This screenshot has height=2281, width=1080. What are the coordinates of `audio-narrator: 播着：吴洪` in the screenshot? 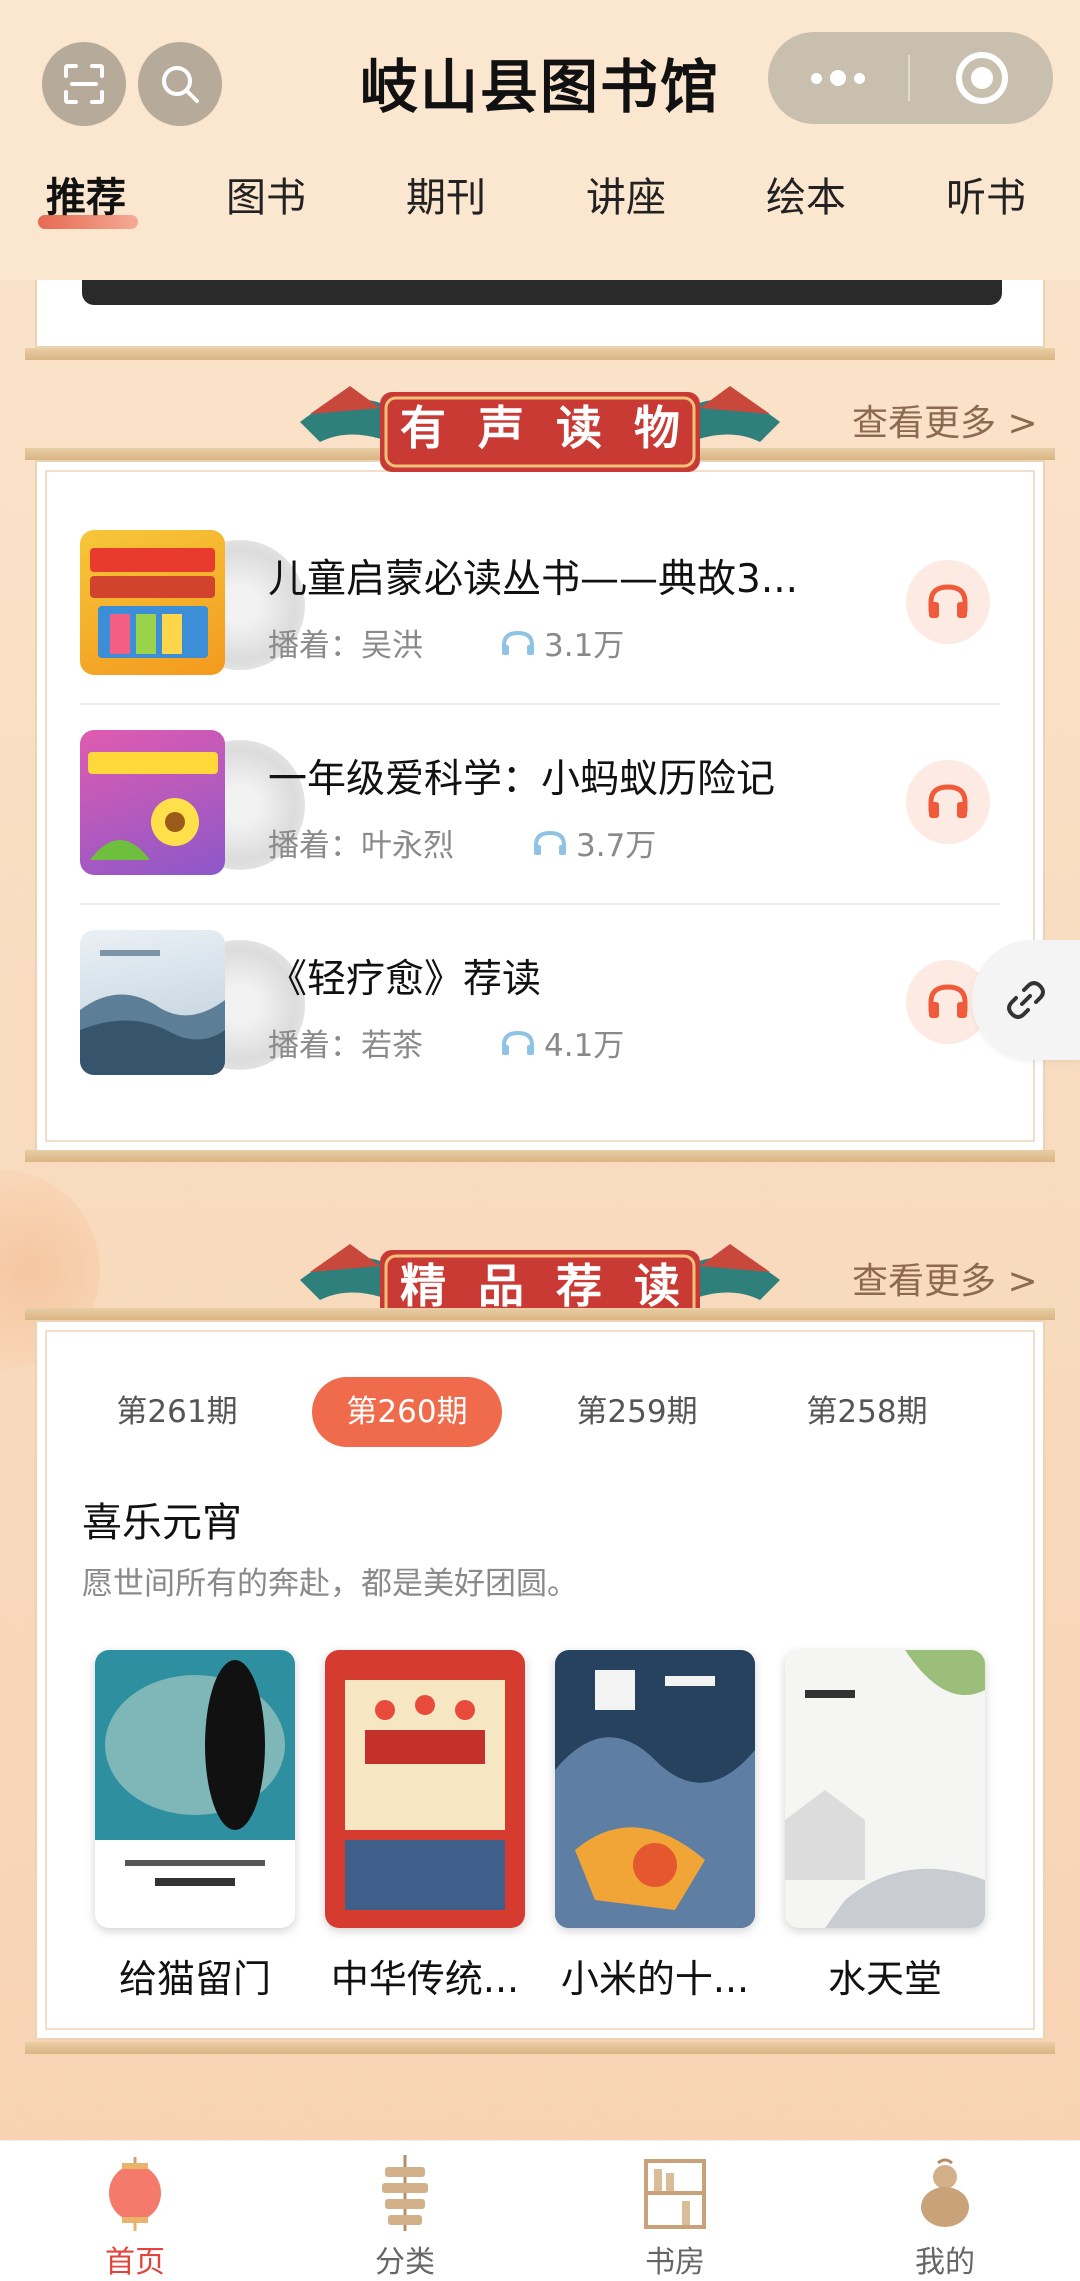 It's located at (345, 646).